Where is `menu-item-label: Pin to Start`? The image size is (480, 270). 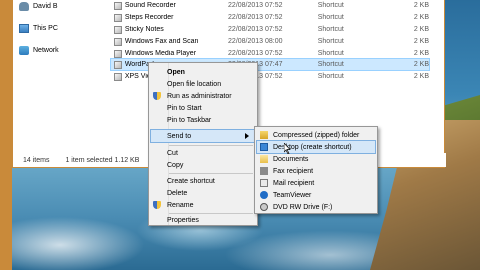 menu-item-label: Pin to Start is located at coordinates (184, 108).